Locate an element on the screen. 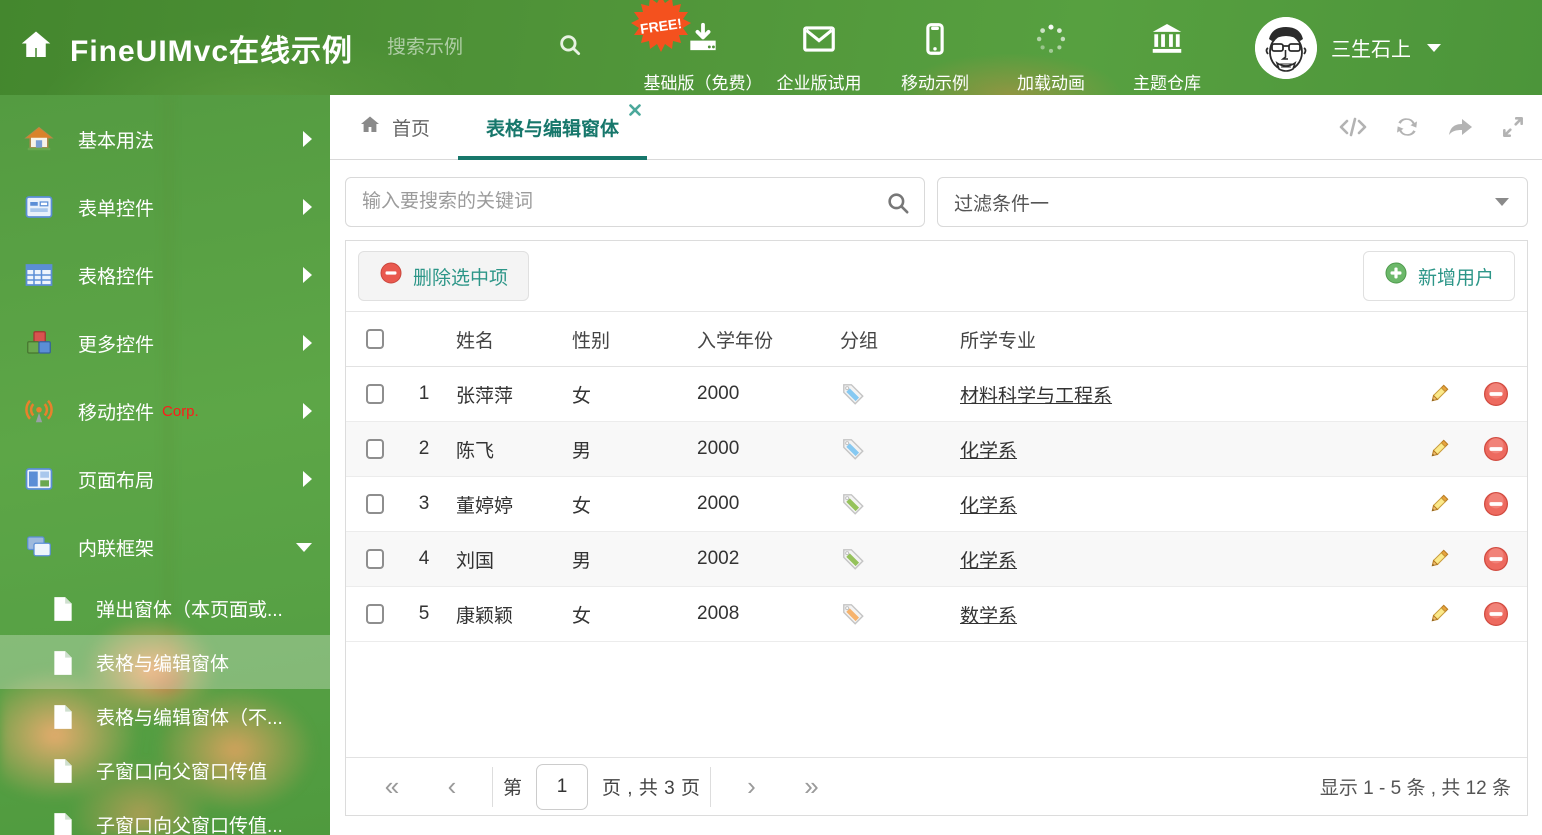  first-page-button: « is located at coordinates (392, 786).